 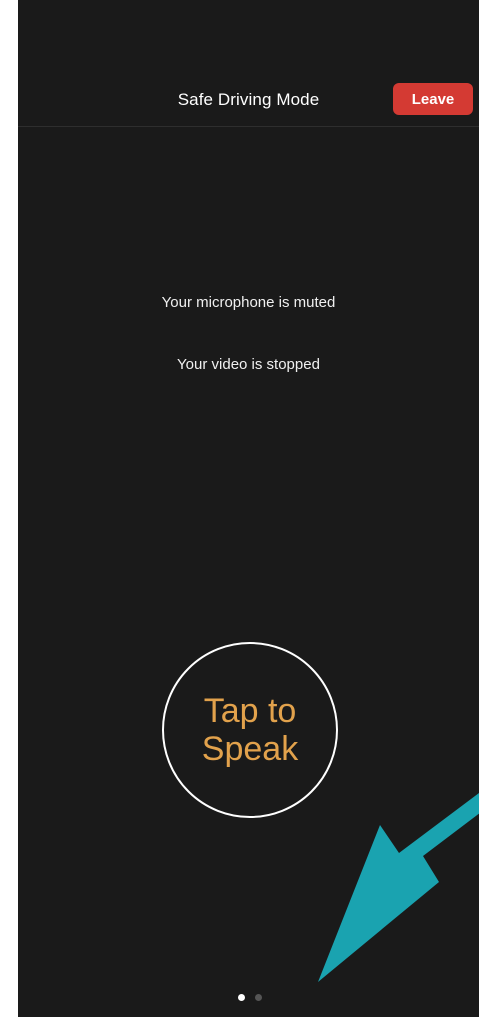 I want to click on header-bar: Safe Driving Mode Leave, so click(x=248, y=103).